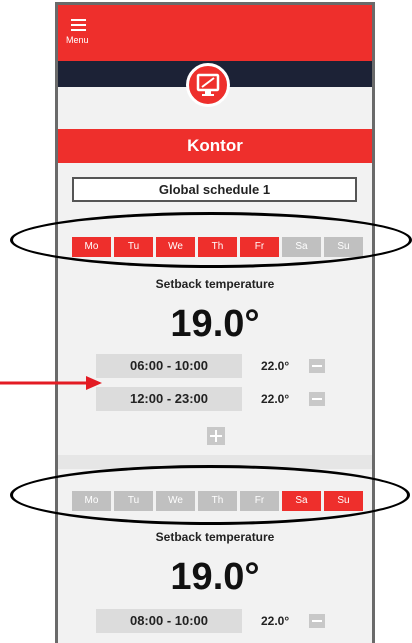 Image resolution: width=412 pixels, height=643 pixels. I want to click on period-time: 12:00 - 23:00, so click(169, 399).